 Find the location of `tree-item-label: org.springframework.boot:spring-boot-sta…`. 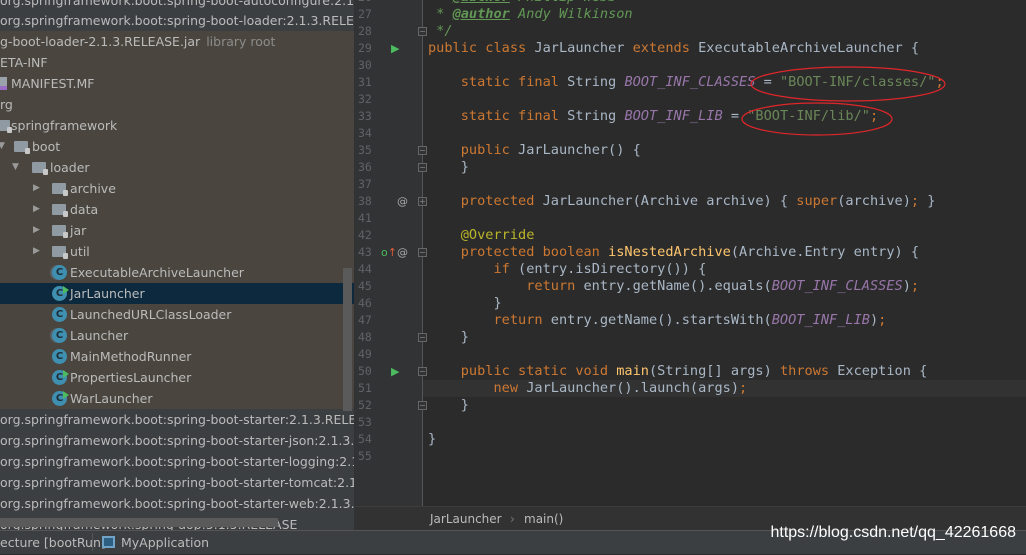

tree-item-label: org.springframework.boot:spring-boot-sta… is located at coordinates (177, 461).